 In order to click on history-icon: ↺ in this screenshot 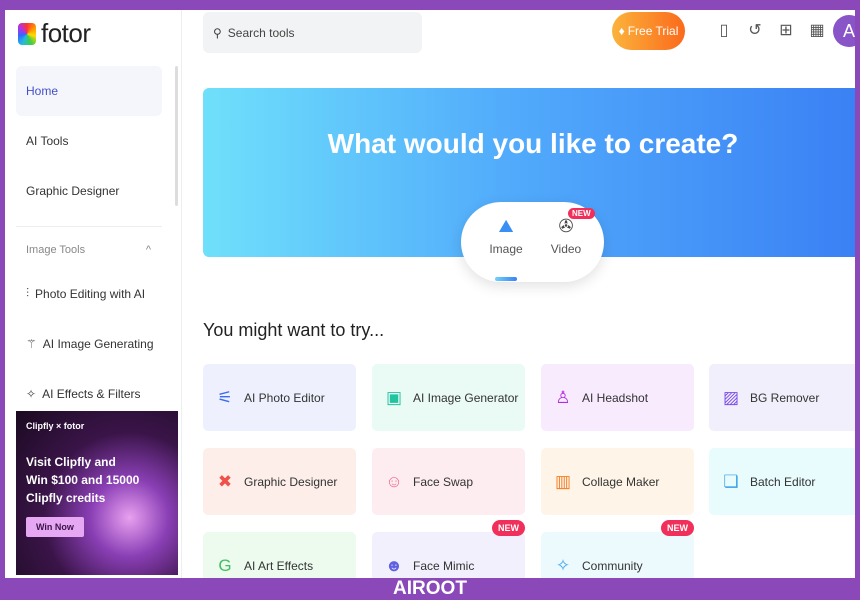, I will do `click(755, 30)`.